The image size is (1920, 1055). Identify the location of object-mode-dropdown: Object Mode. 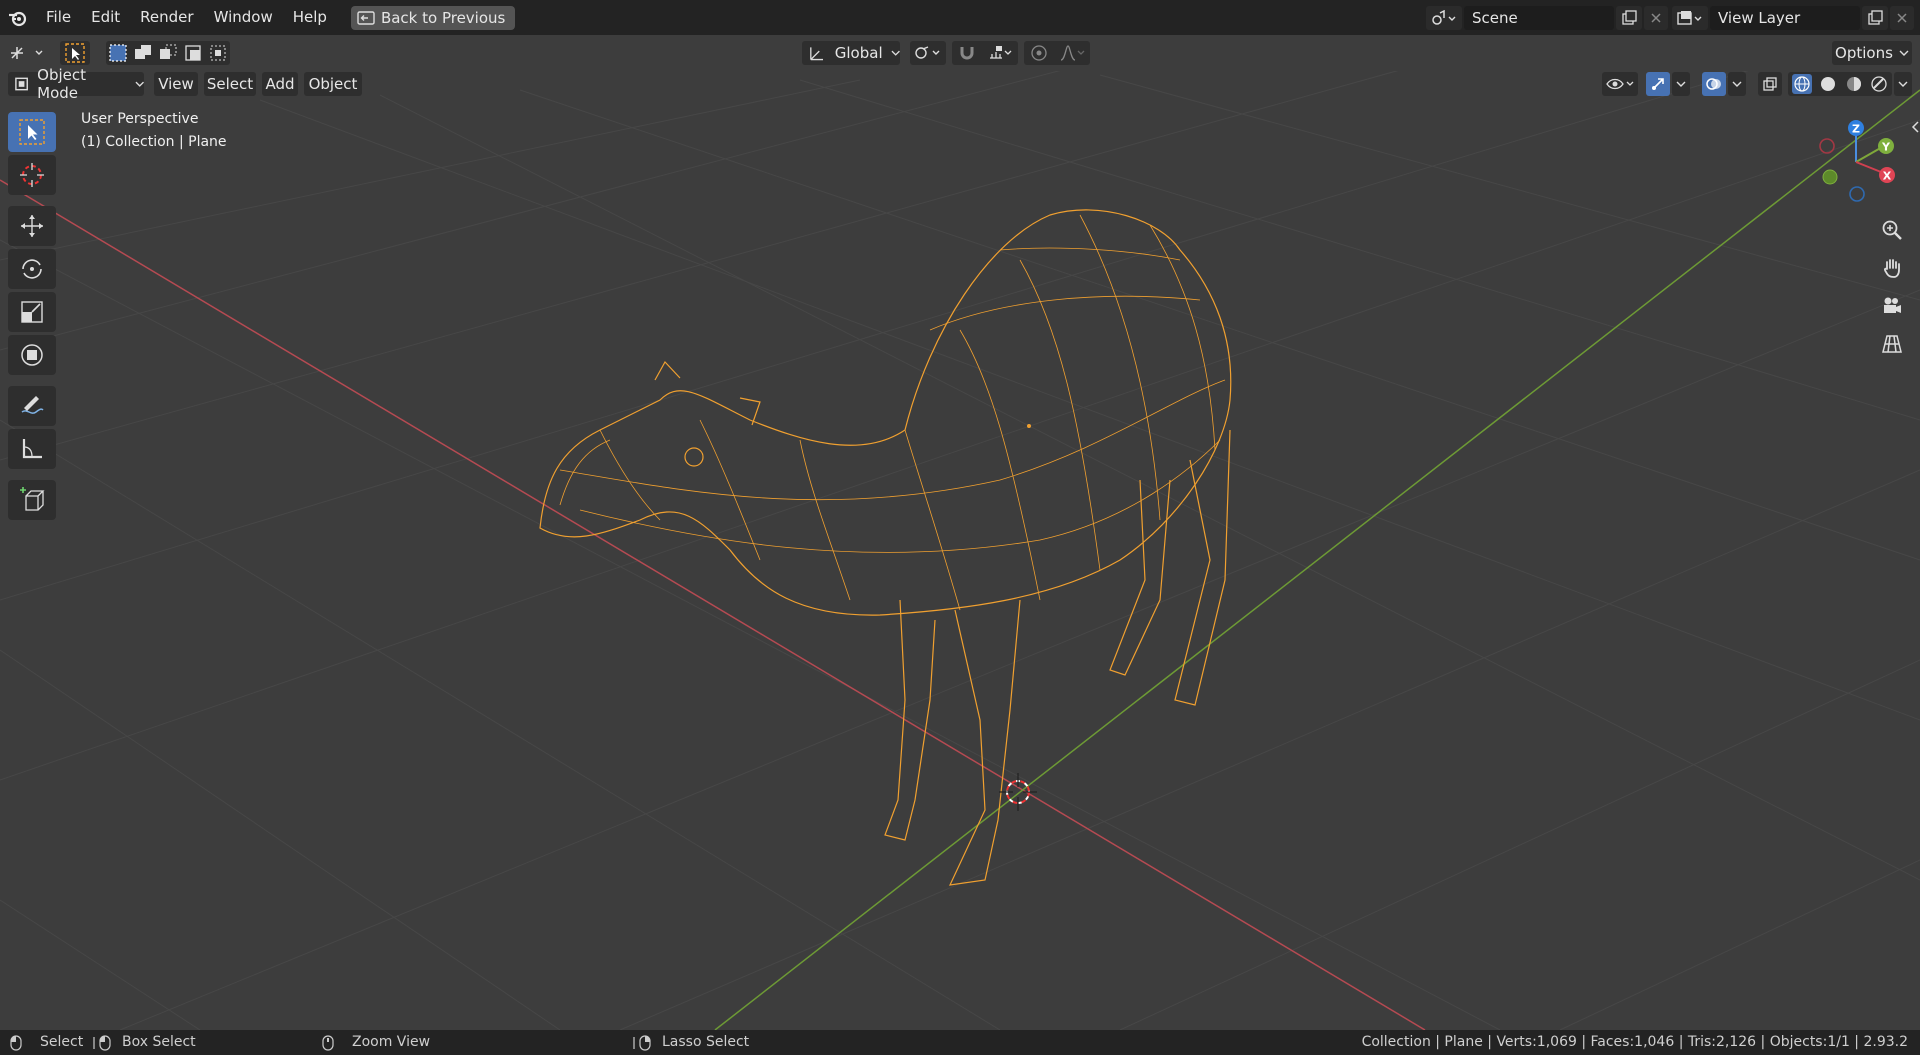
(76, 84).